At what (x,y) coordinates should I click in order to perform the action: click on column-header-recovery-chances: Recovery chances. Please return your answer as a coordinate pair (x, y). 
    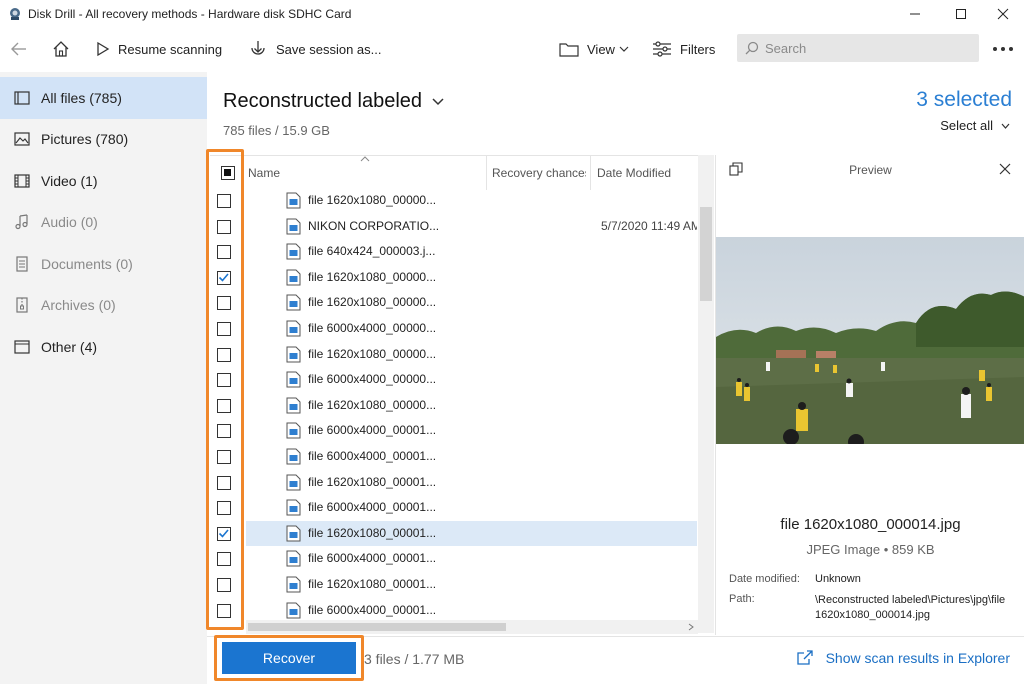
    Looking at the image, I should click on (539, 173).